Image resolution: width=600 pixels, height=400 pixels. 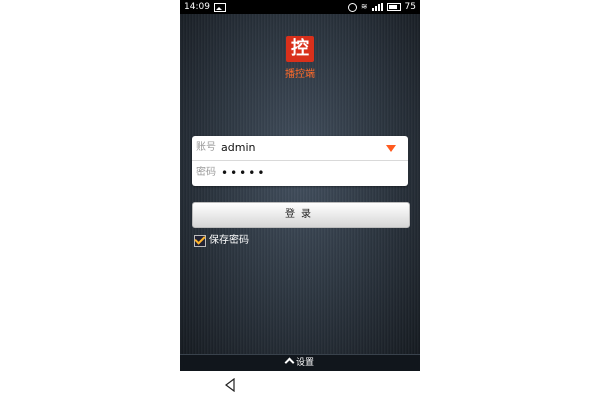 I want to click on login-button: 登录, so click(x=301, y=215).